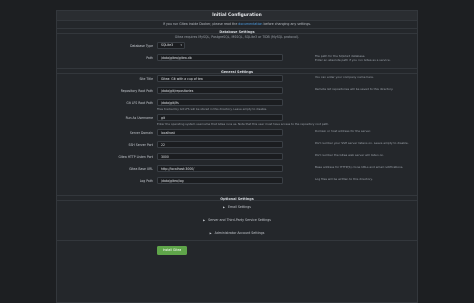 This screenshot has height=303, width=474. Describe the element at coordinates (220, 57) in the screenshot. I see `database-path-input` at that location.